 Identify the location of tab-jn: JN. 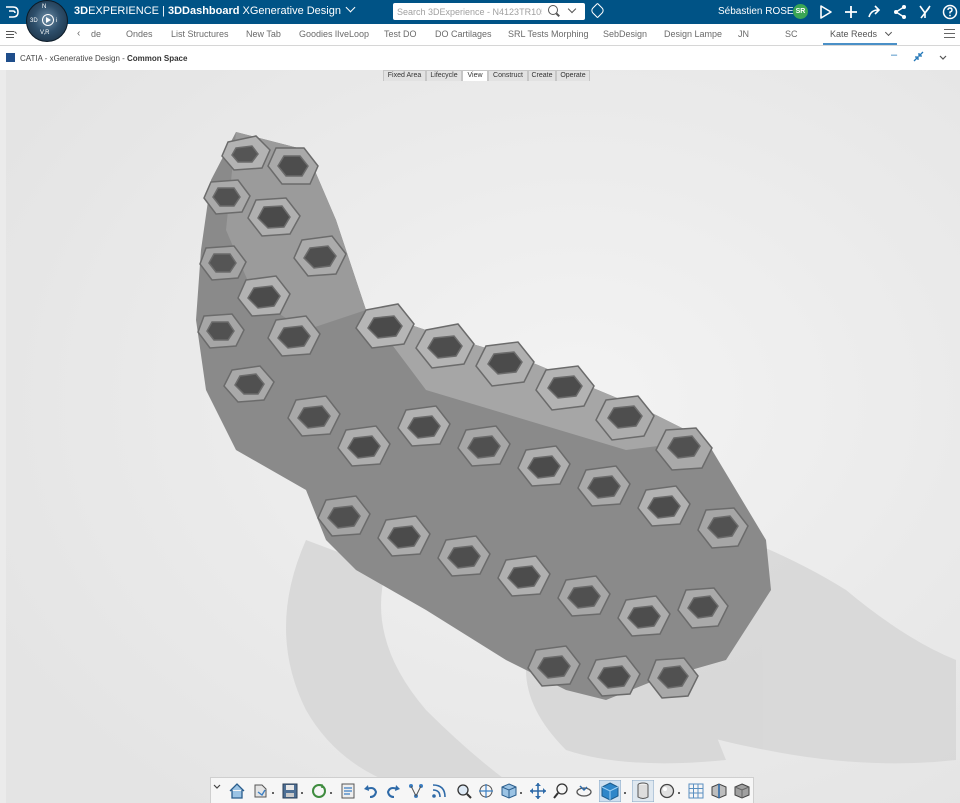
(743, 34).